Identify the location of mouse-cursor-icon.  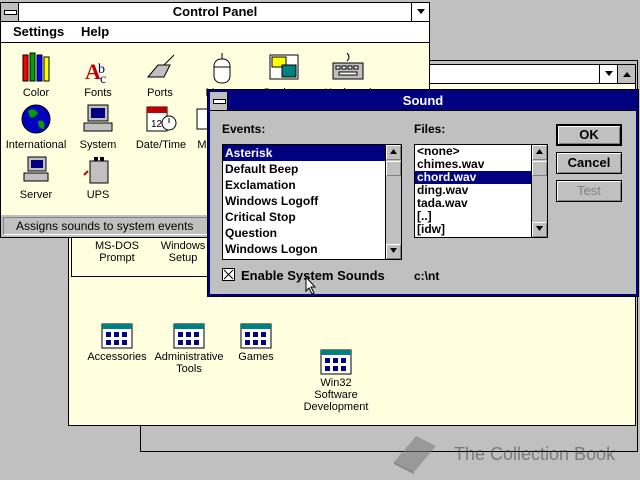
(311, 285).